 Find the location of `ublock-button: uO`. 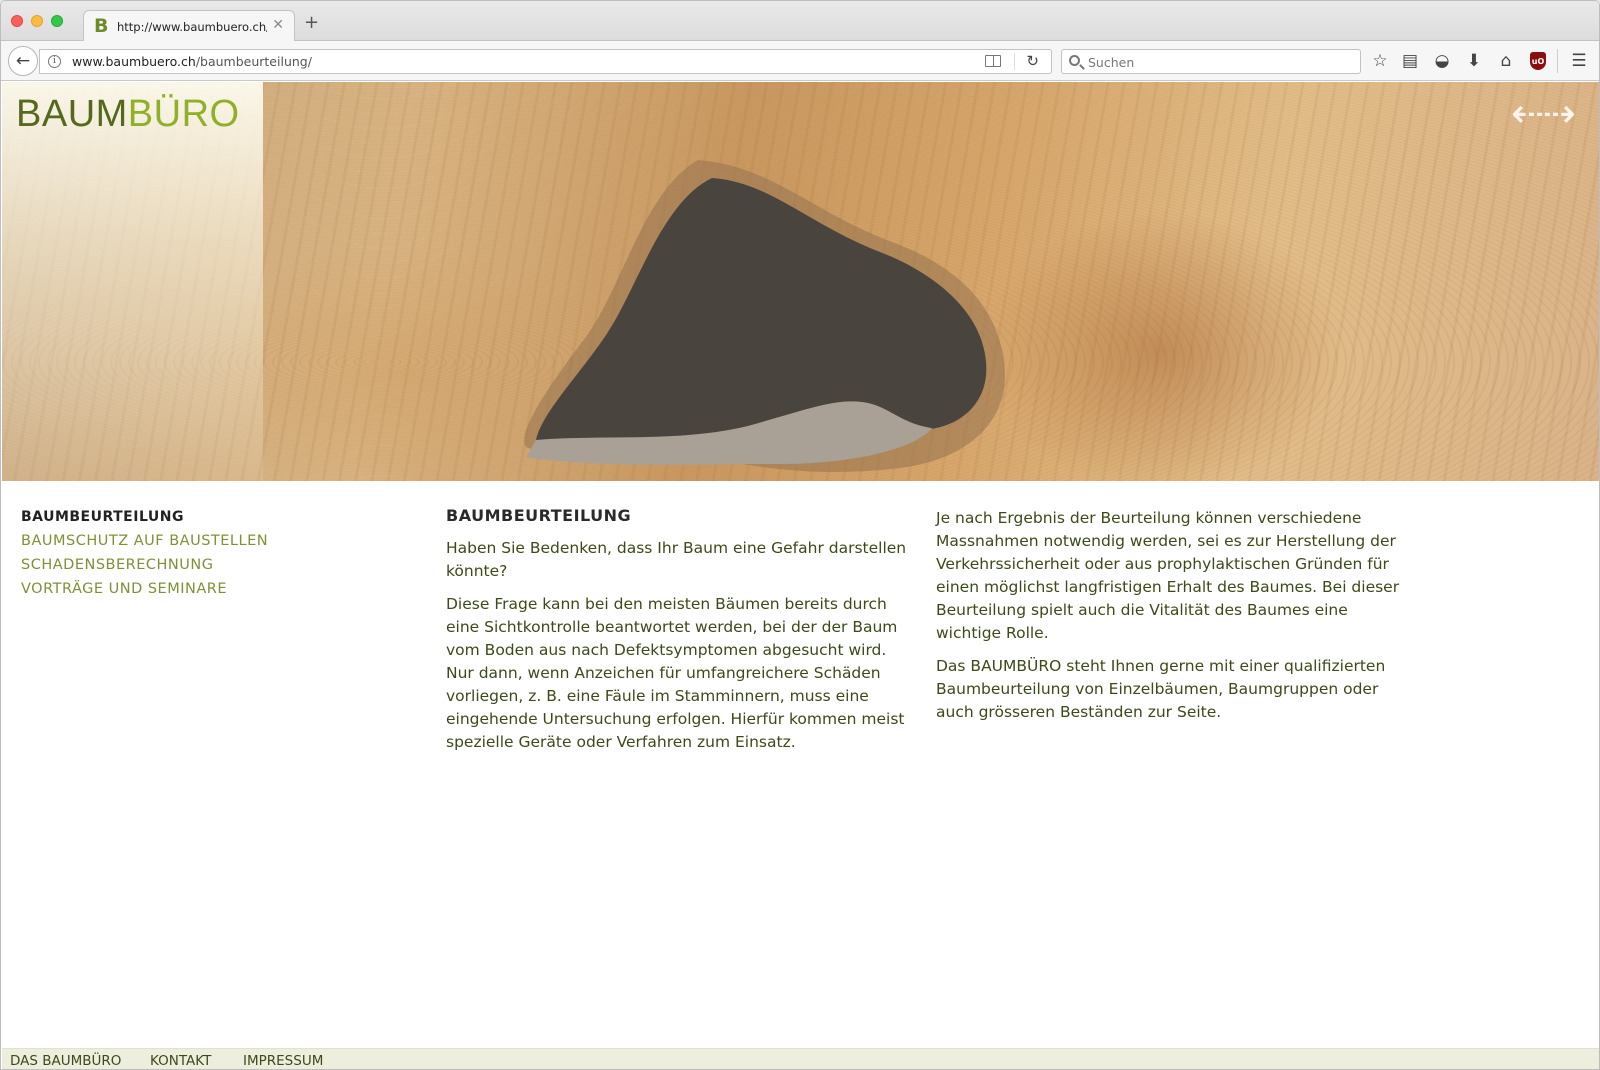

ublock-button: uO is located at coordinates (1538, 61).